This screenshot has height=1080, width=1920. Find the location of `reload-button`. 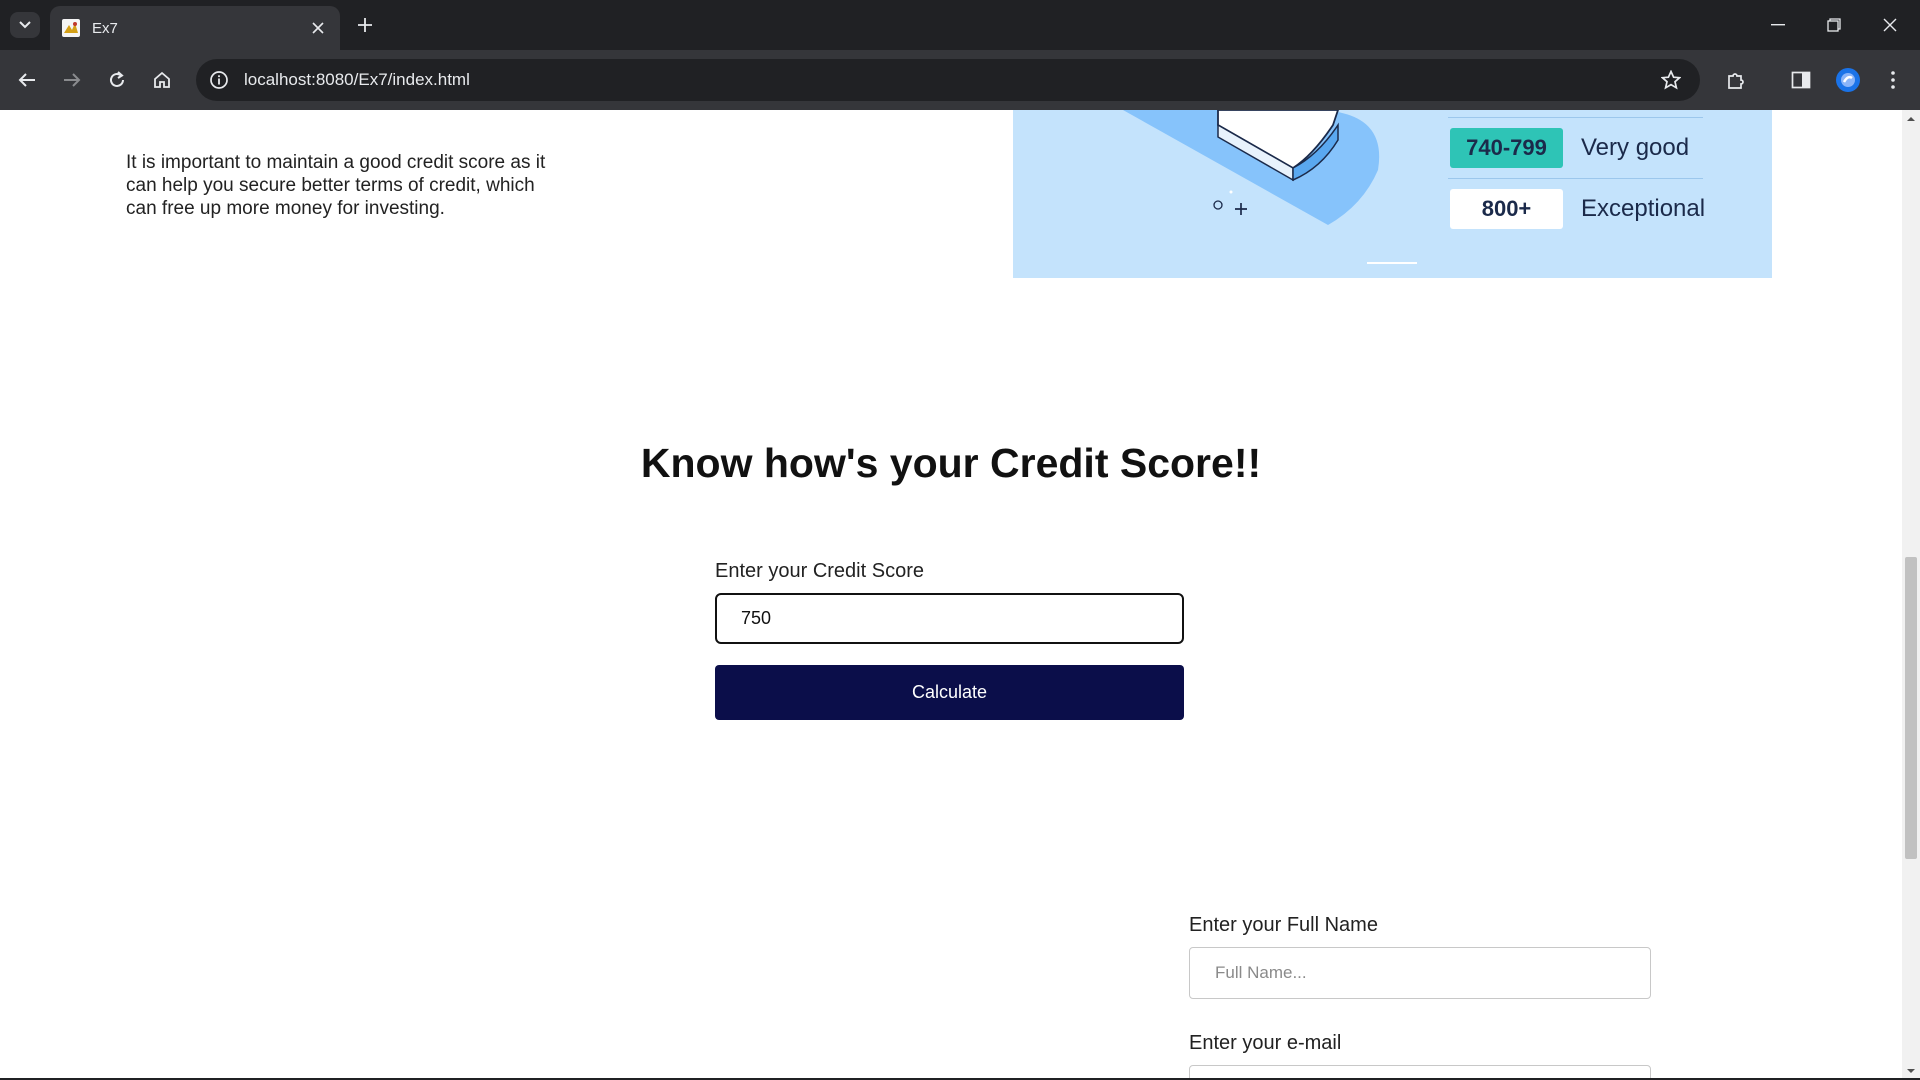

reload-button is located at coordinates (117, 80).